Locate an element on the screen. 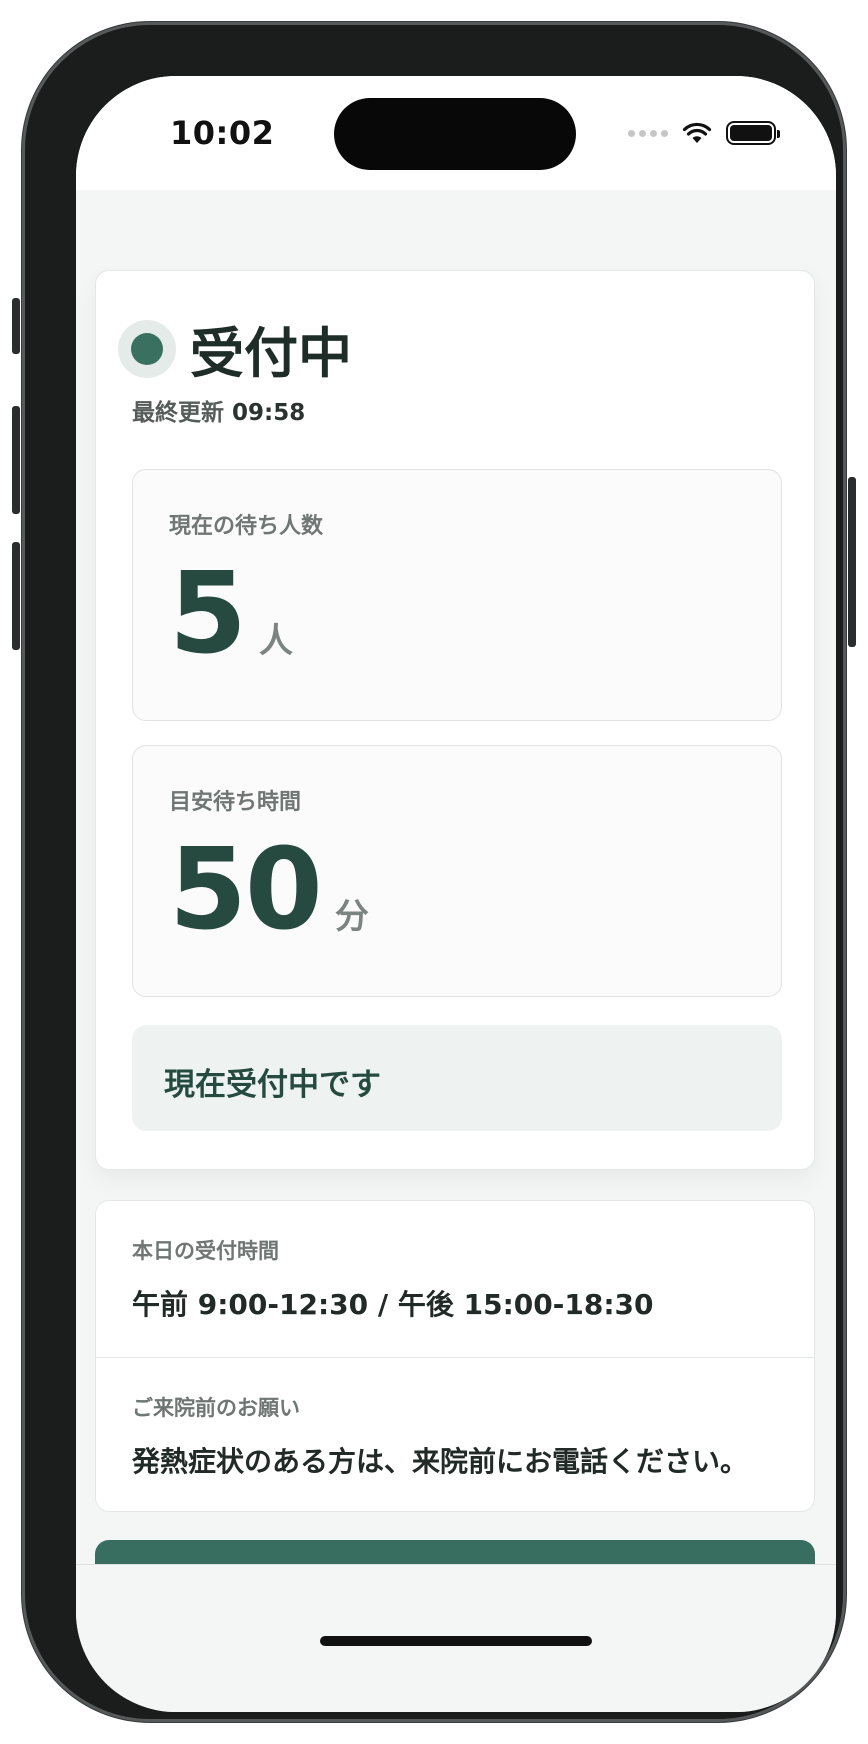  volume-down-button is located at coordinates (16, 596).